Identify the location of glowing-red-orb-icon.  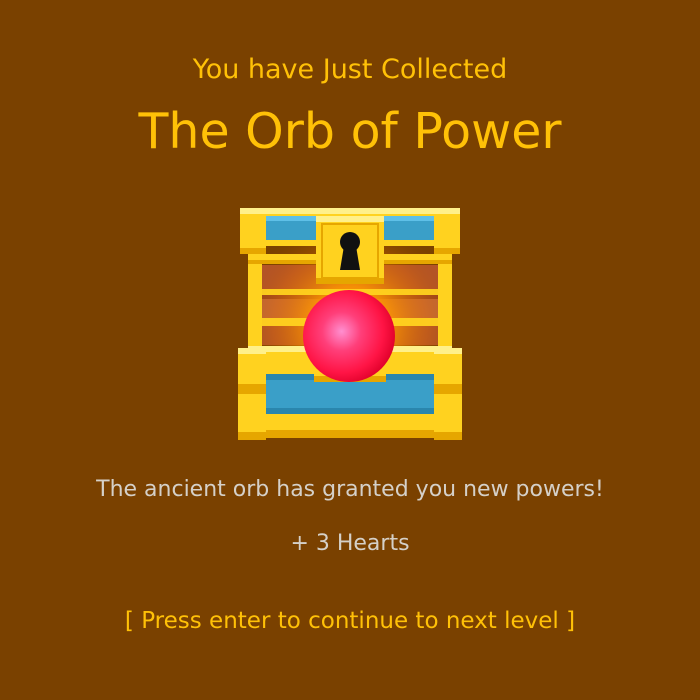
(349, 336).